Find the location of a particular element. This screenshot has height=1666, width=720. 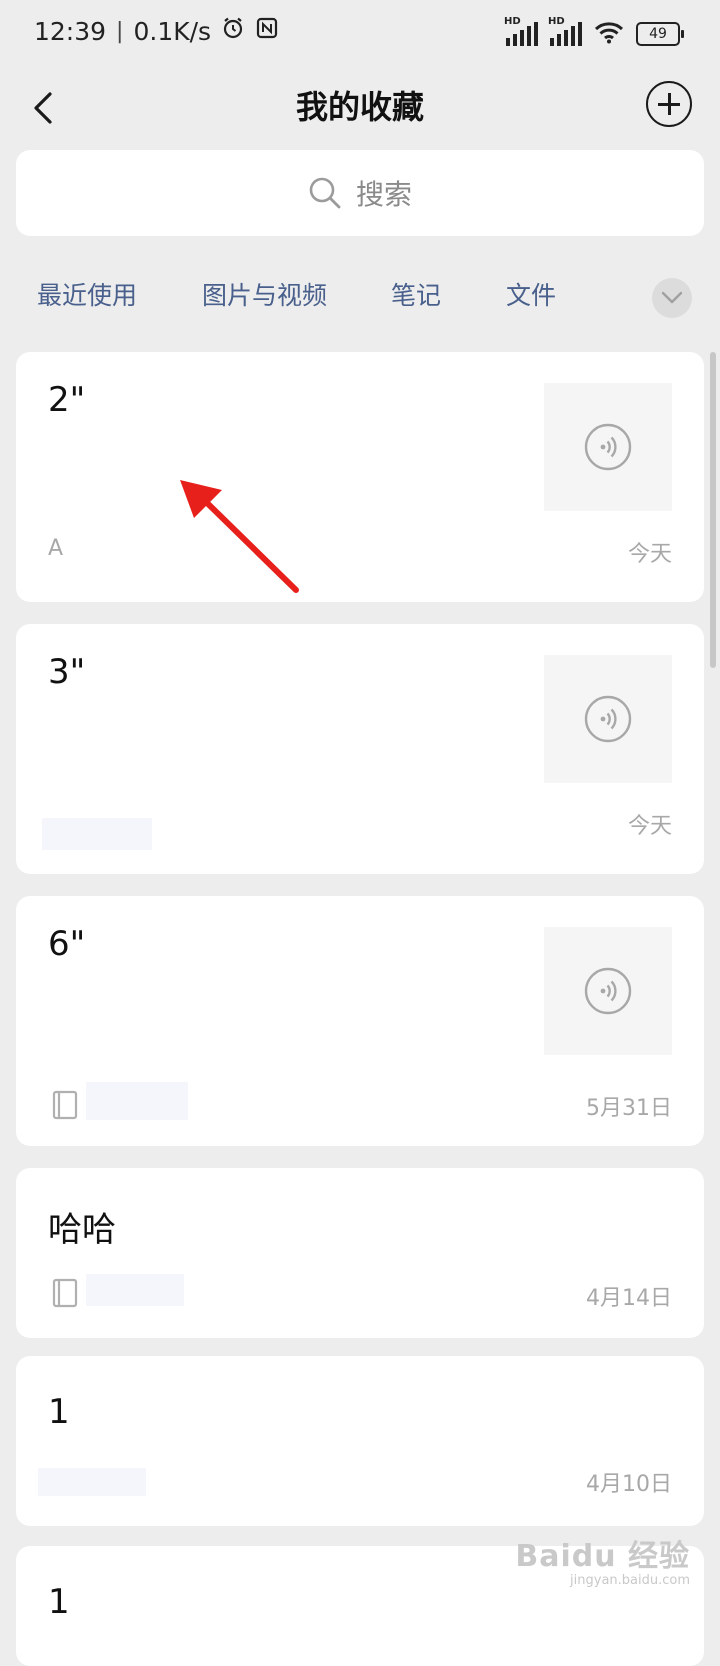

top-app-bar: 我的收藏 is located at coordinates (360, 108).